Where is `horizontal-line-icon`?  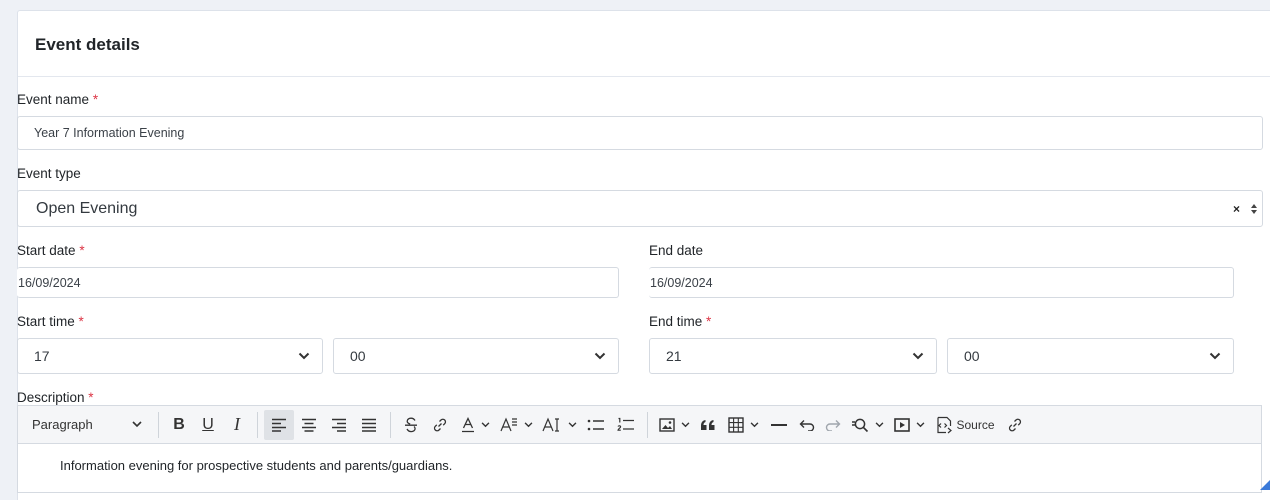
horizontal-line-icon is located at coordinates (779, 425).